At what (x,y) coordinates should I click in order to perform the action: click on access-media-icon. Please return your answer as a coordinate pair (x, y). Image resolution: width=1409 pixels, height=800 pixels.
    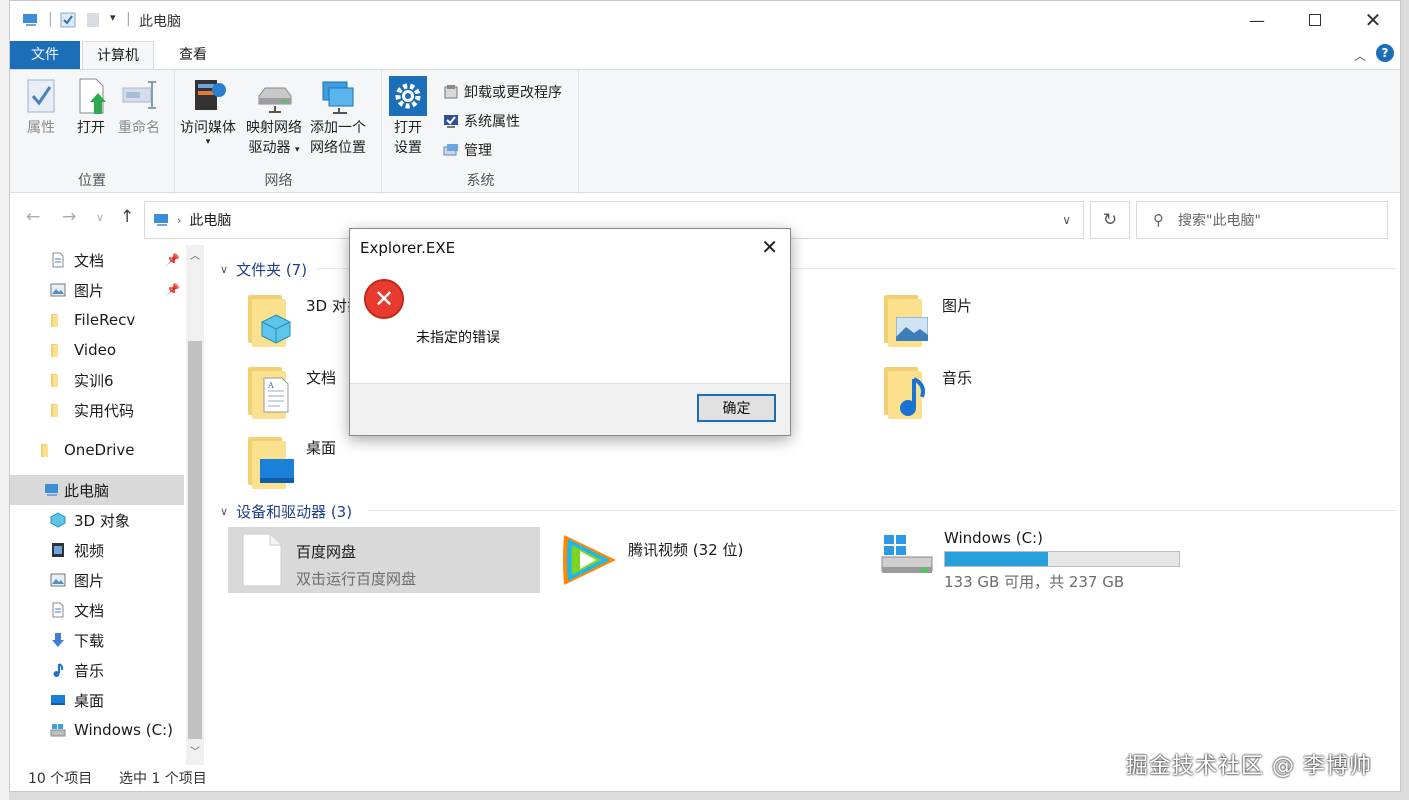
    Looking at the image, I should click on (210, 95).